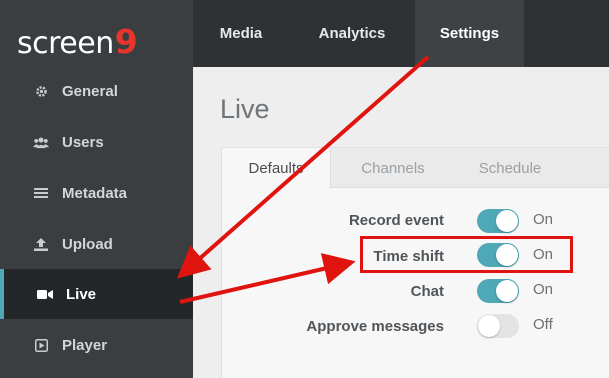 The height and width of the screenshot is (378, 609). What do you see at coordinates (267, 278) in the screenshot?
I see `arrow-to-time-shift` at bounding box center [267, 278].